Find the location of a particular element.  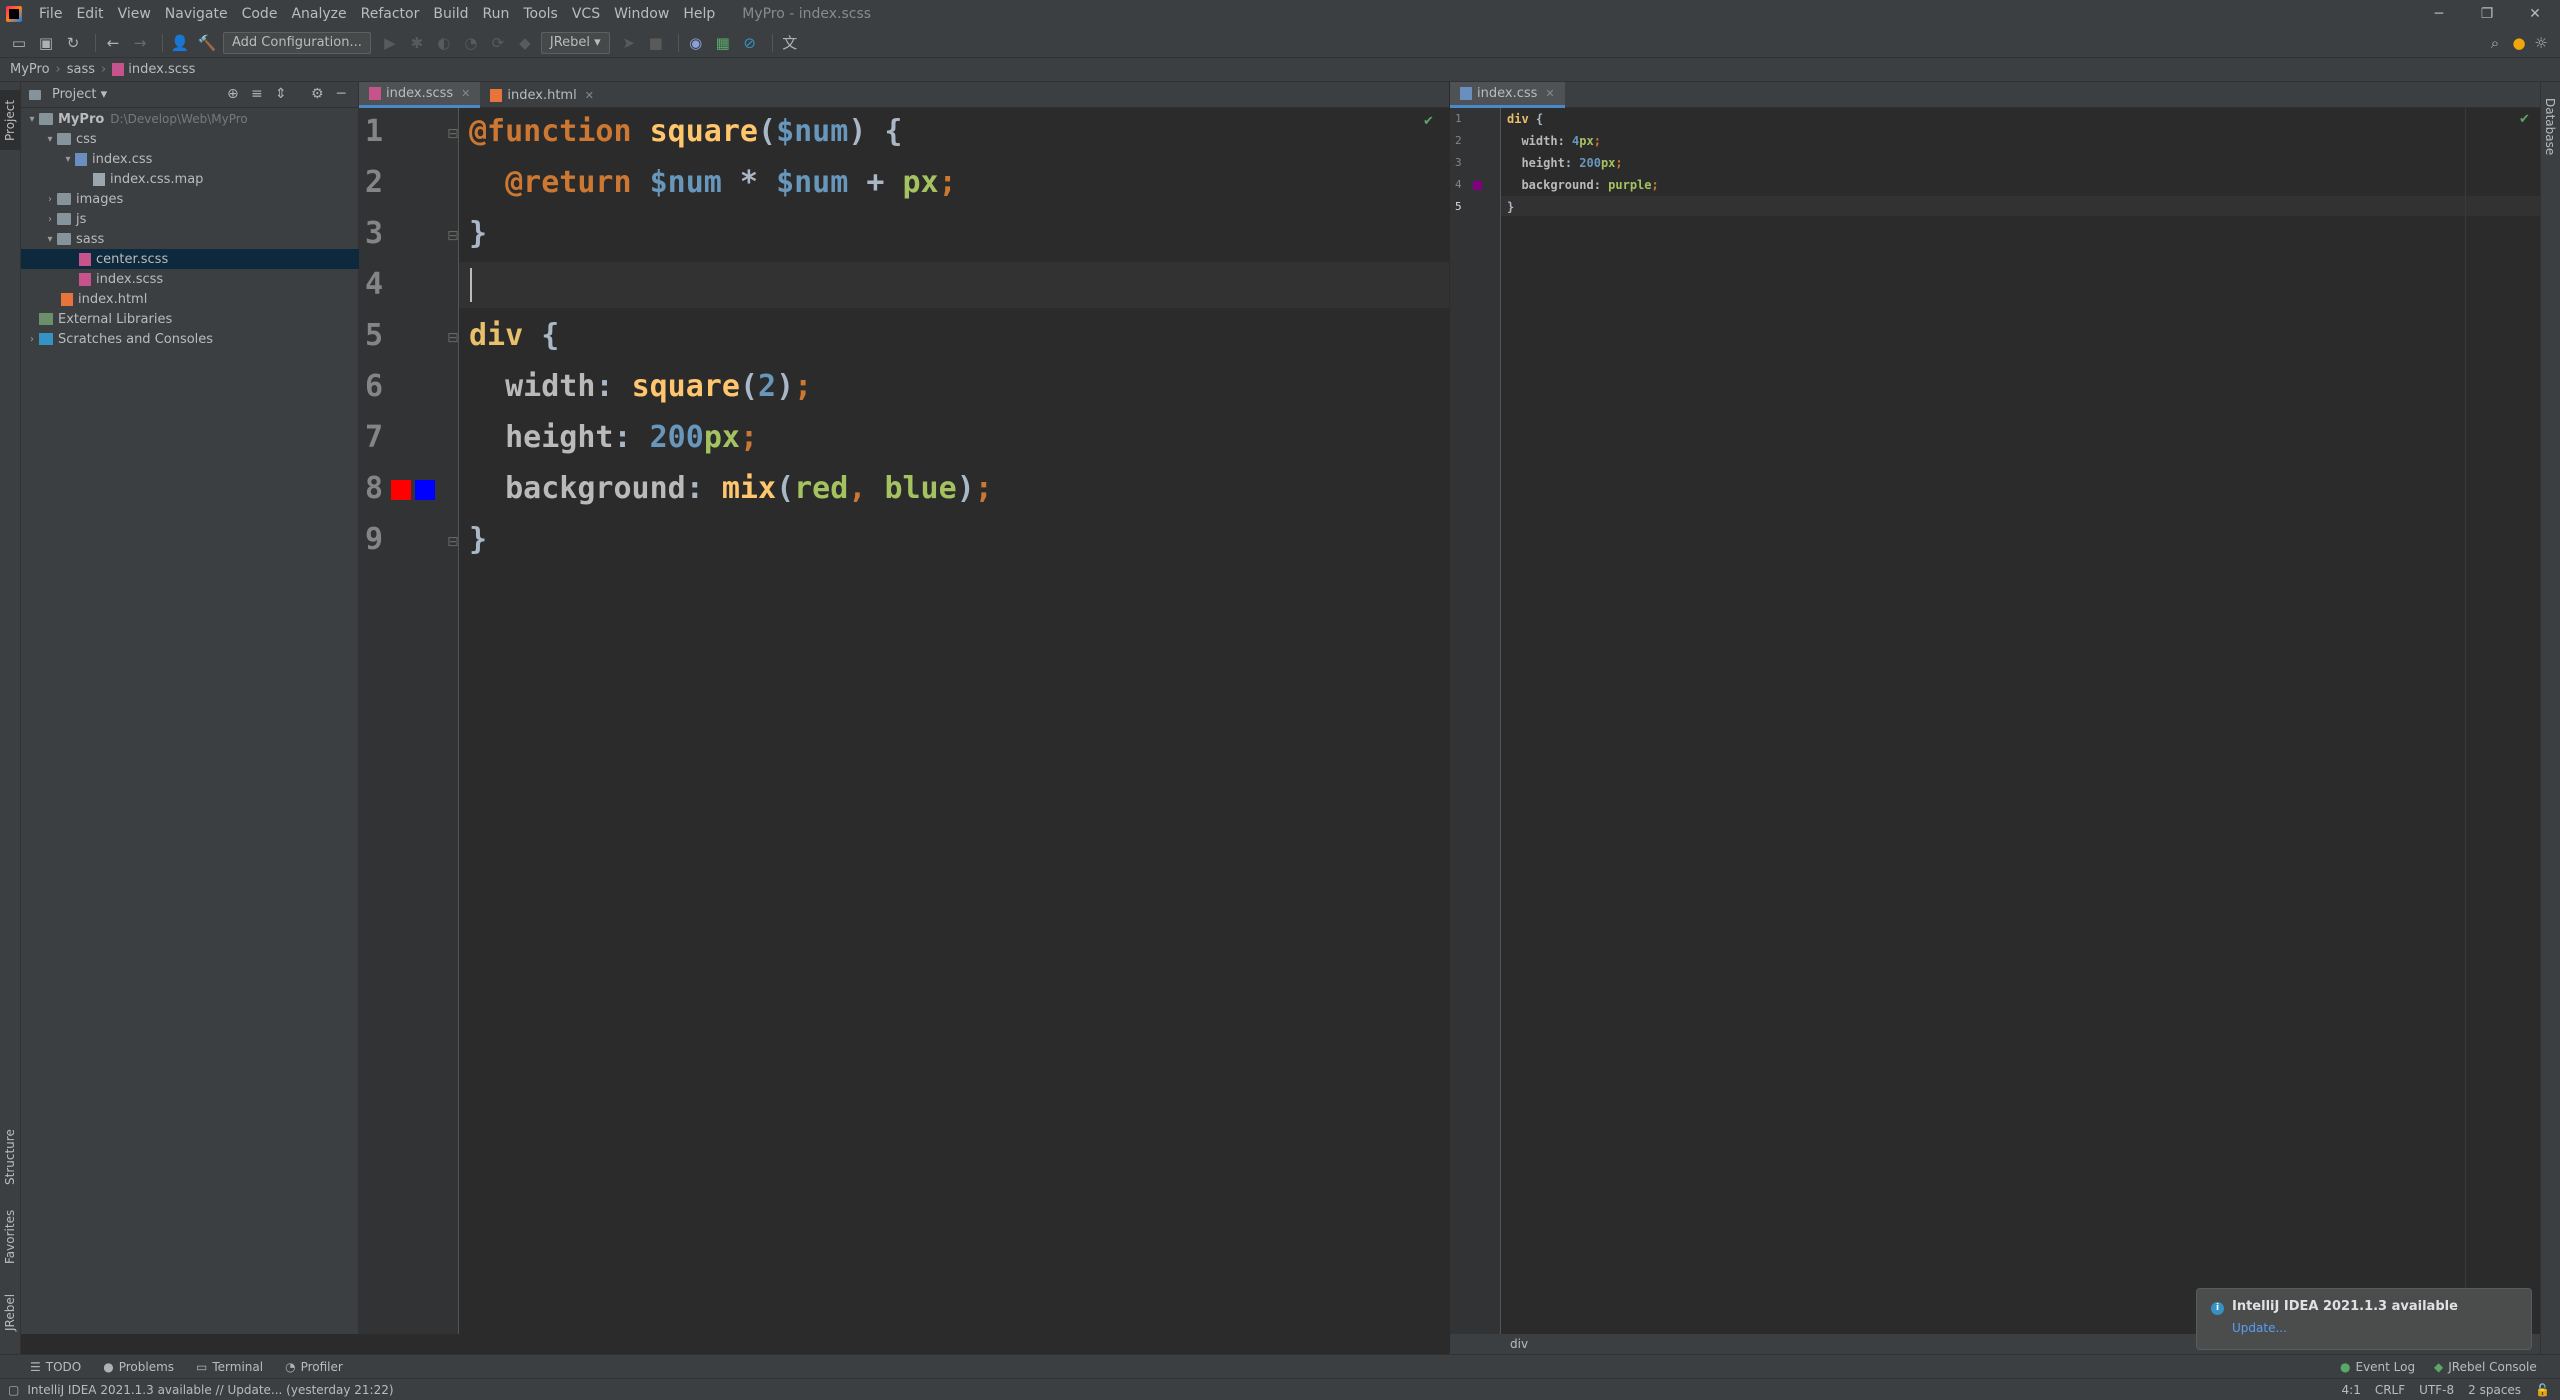

indent-setting: 2 spaces is located at coordinates (2494, 1390).